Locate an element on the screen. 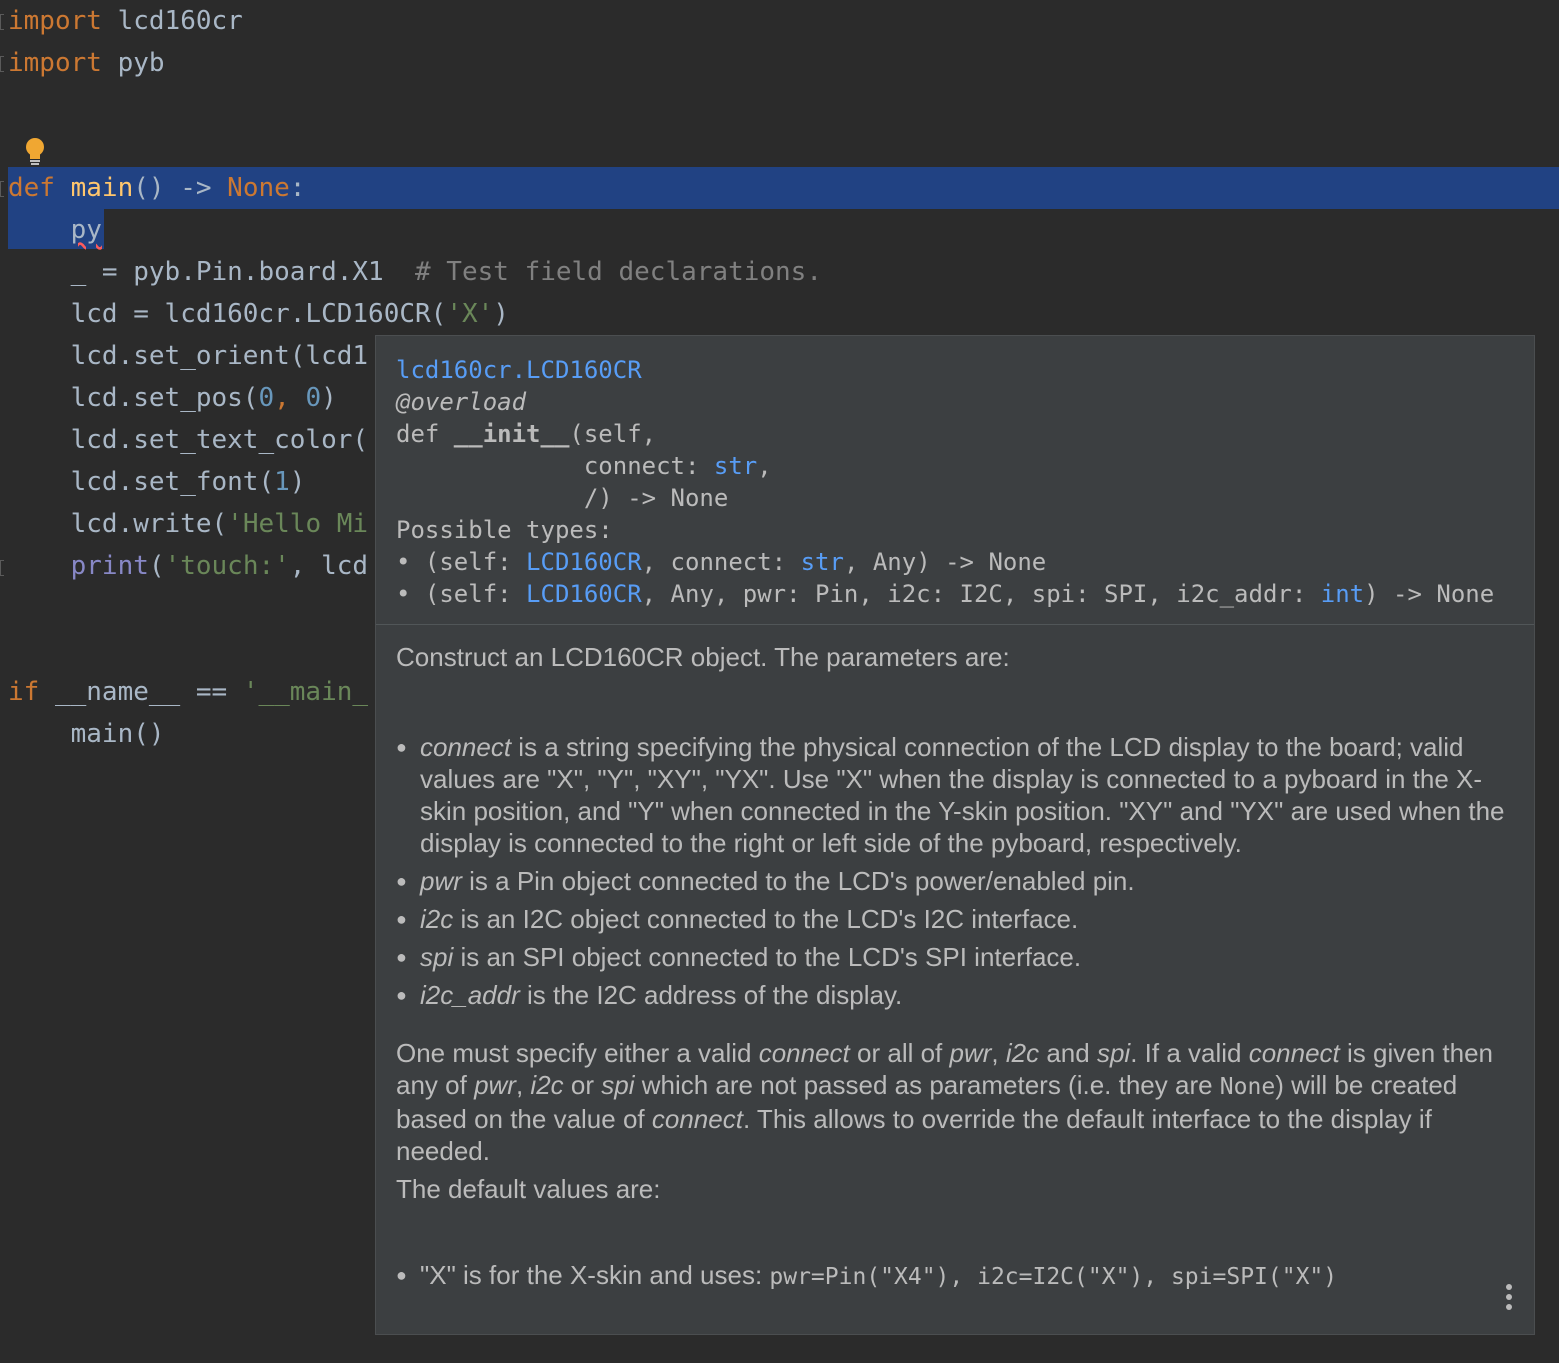 Image resolution: width=1559 pixels, height=1363 pixels. param-term: i2c_addr is located at coordinates (470, 995).